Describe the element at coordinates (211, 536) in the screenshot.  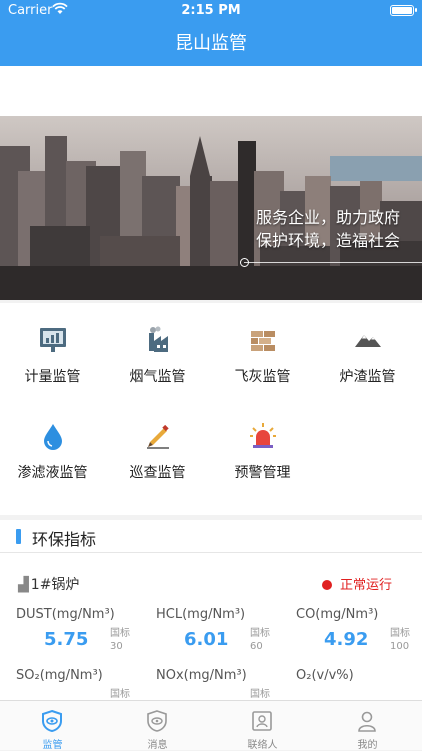
I see `section-header: 环保指标` at that location.